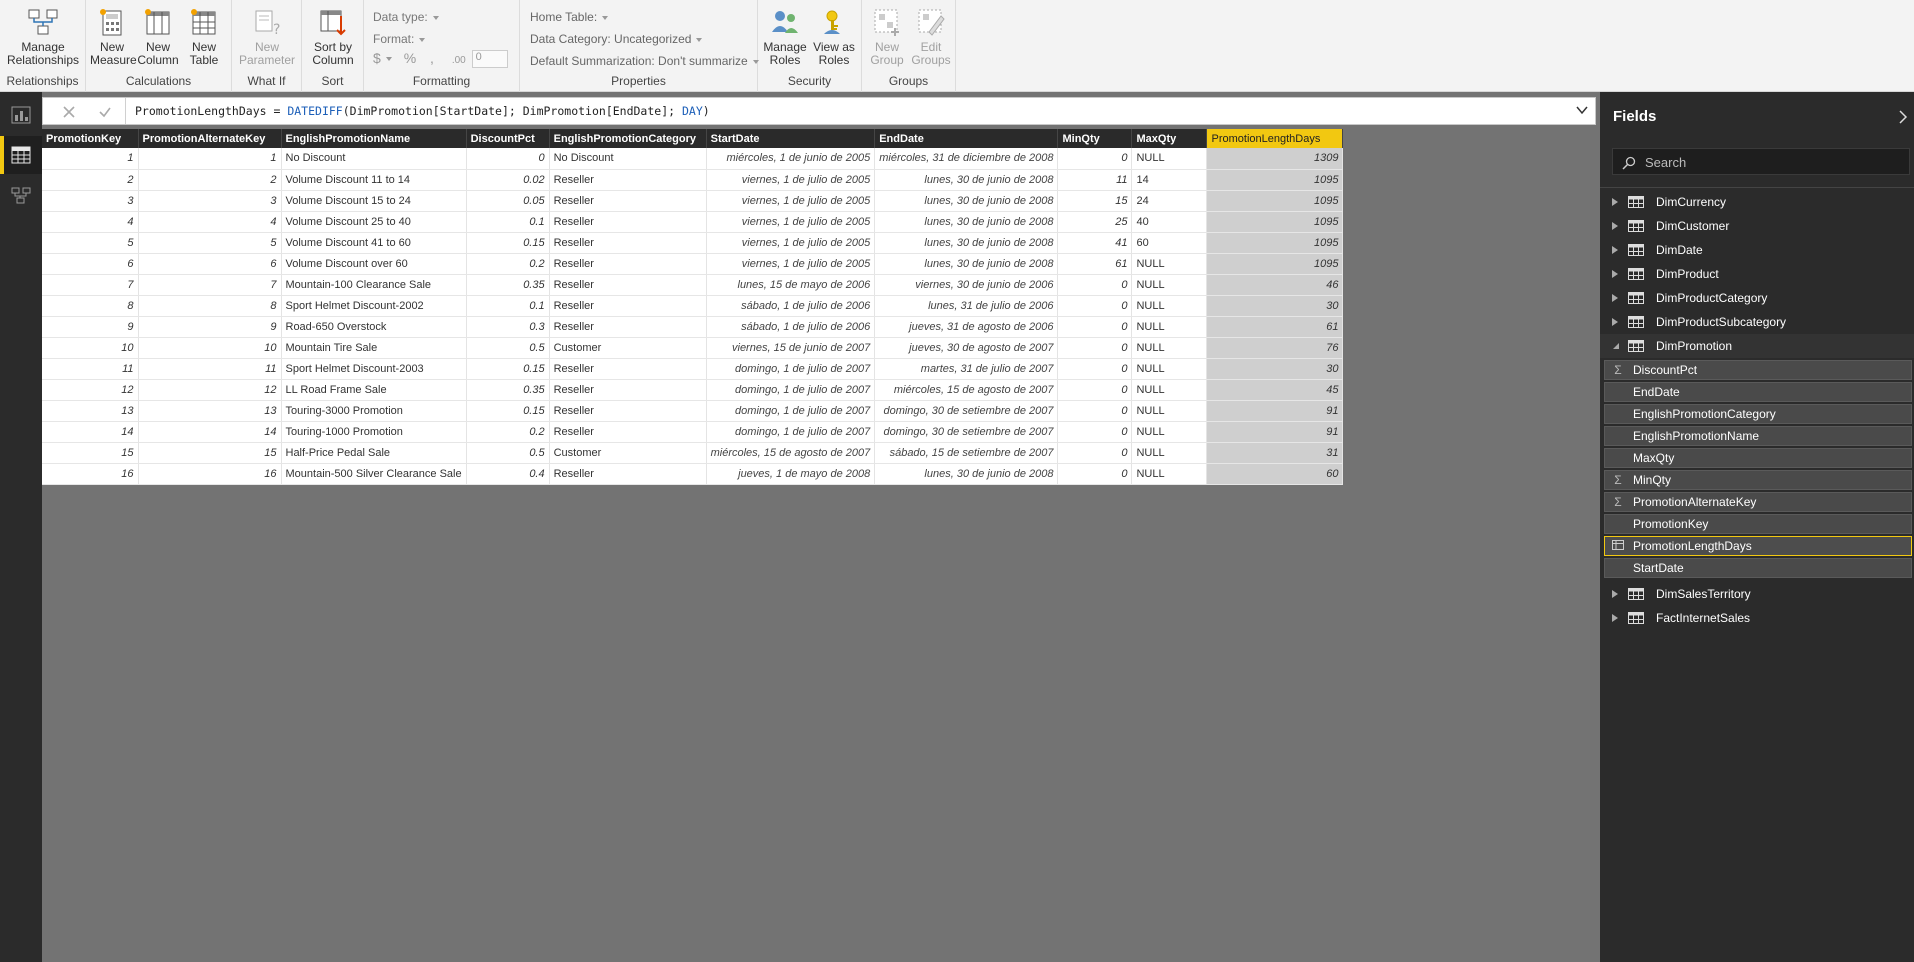 The width and height of the screenshot is (1914, 962). I want to click on fields-search-input, so click(1770, 162).